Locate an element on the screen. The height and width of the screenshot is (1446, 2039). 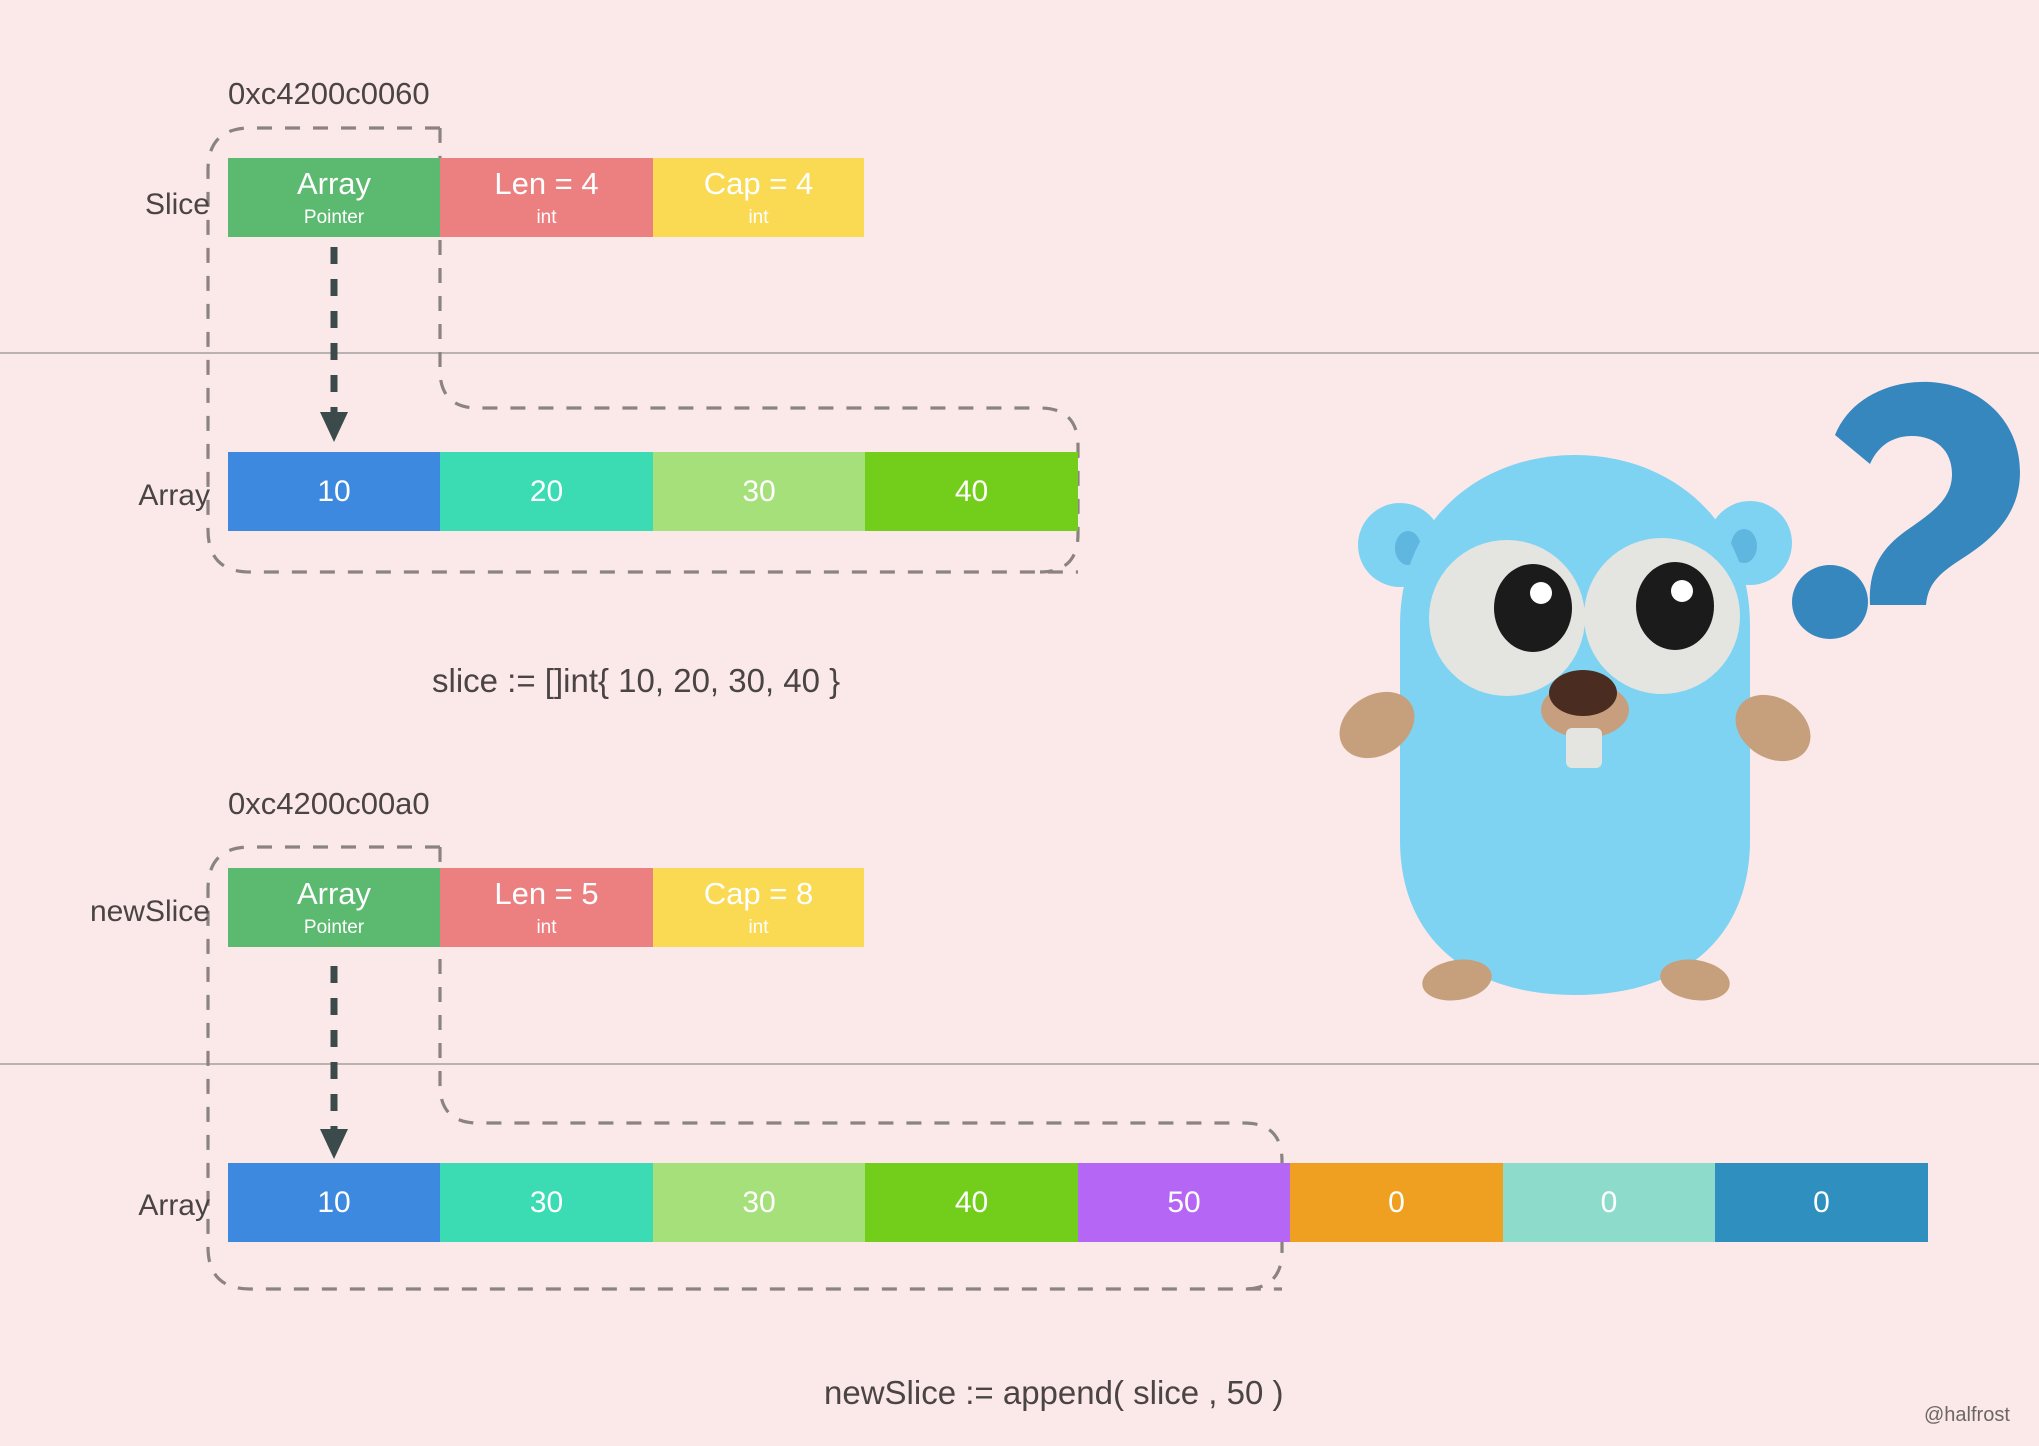
slice-len-field: Len = 4 int is located at coordinates (546, 197).